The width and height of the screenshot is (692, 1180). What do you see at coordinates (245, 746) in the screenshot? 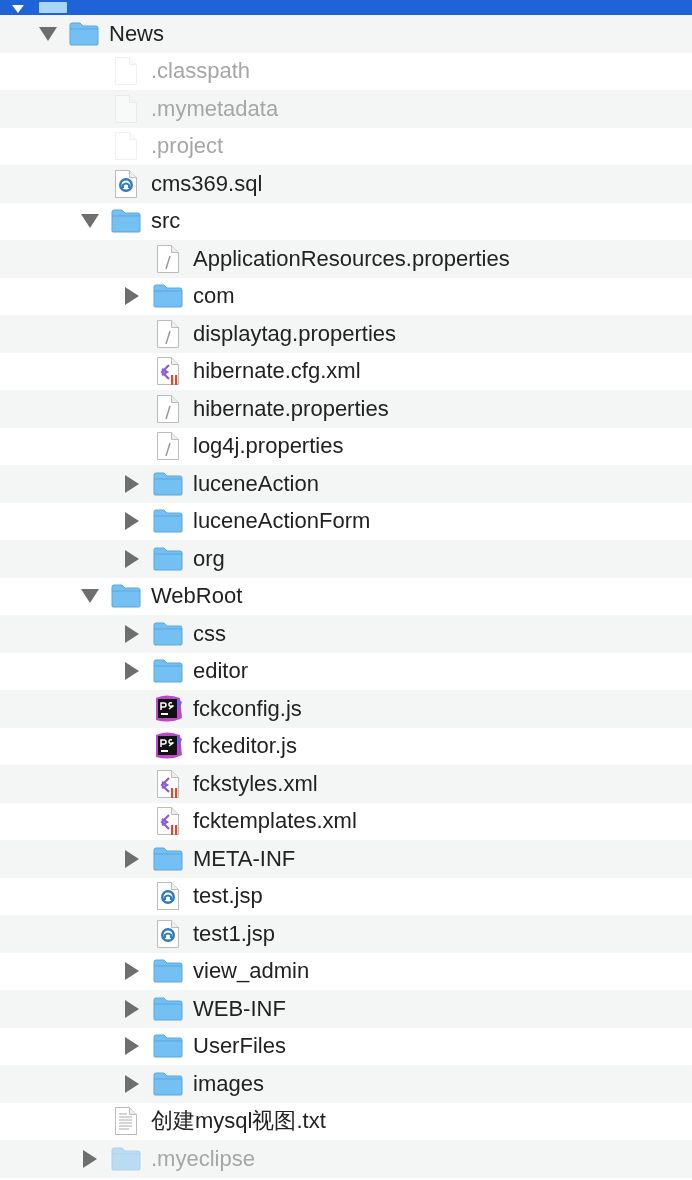
I see `file-name: fckeditor.js` at bounding box center [245, 746].